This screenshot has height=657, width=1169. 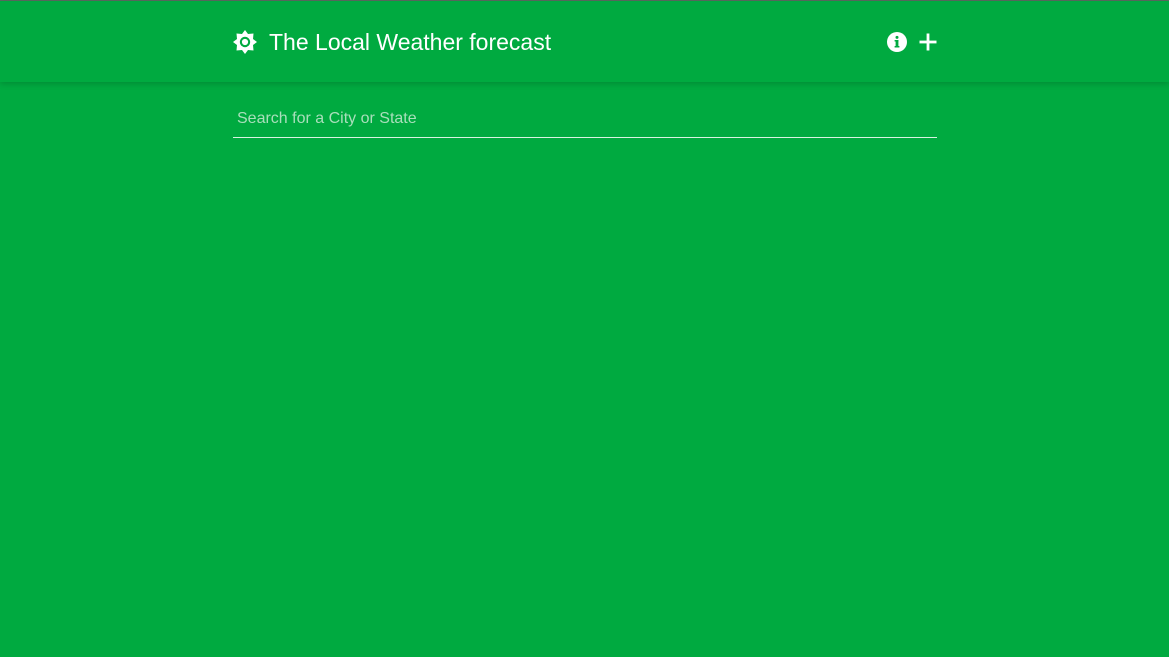 I want to click on add-city-button, so click(x=928, y=42).